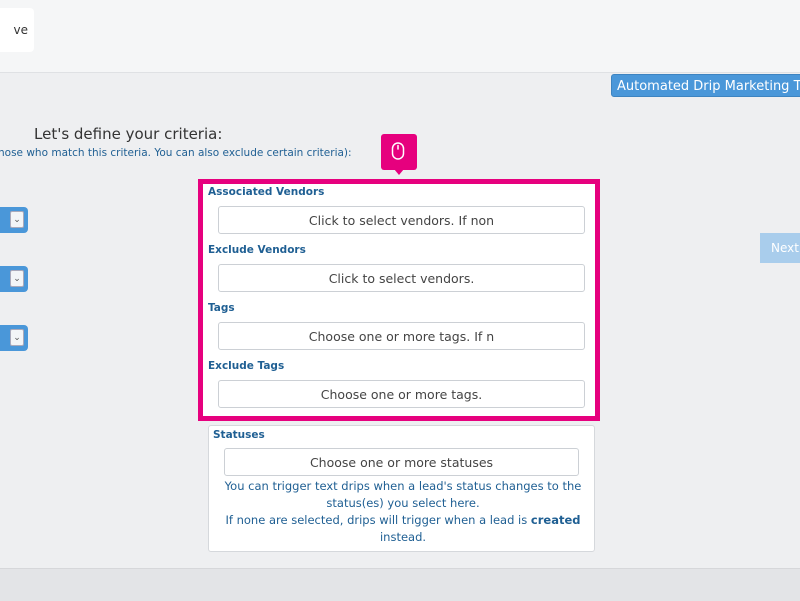 The image size is (800, 601). I want to click on associated-vendors-select: Click to select vendors. If non, so click(401, 220).